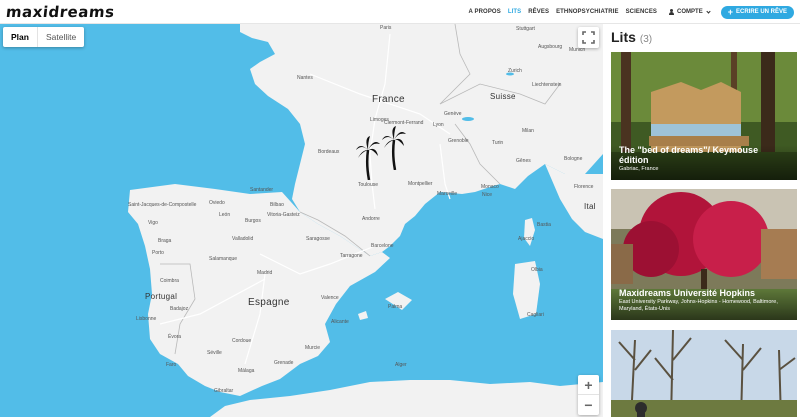 This screenshot has width=800, height=417. Describe the element at coordinates (153, 223) in the screenshot. I see `city-label: Vigo` at that location.